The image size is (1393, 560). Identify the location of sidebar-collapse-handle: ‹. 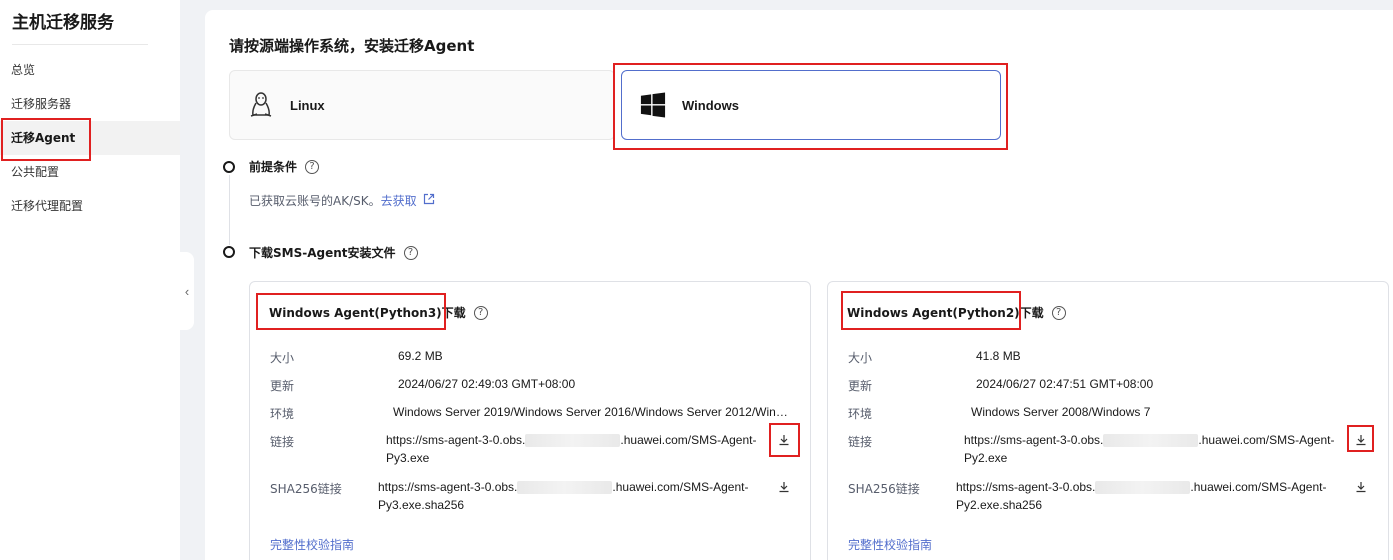
(187, 291).